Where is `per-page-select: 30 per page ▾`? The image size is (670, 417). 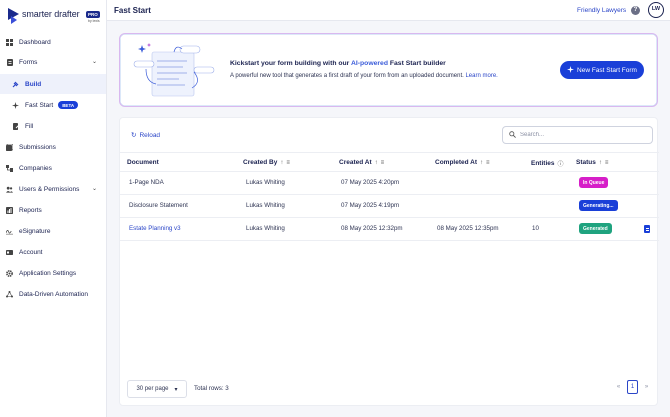
per-page-select: 30 per page ▾ is located at coordinates (157, 389).